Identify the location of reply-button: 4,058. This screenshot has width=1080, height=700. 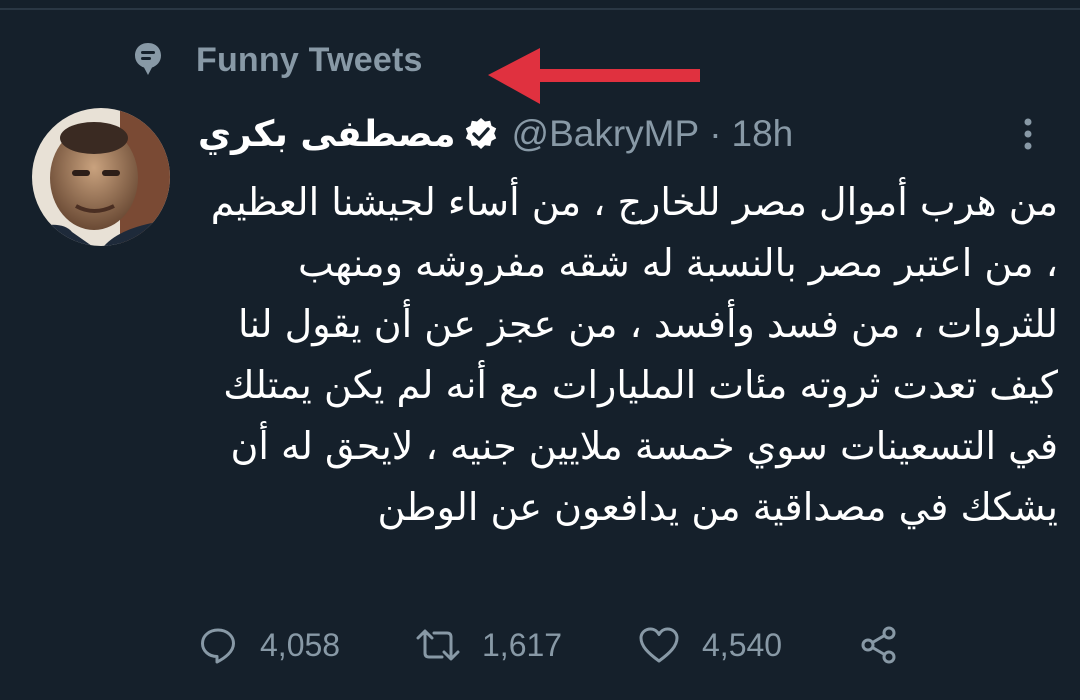
(269, 645).